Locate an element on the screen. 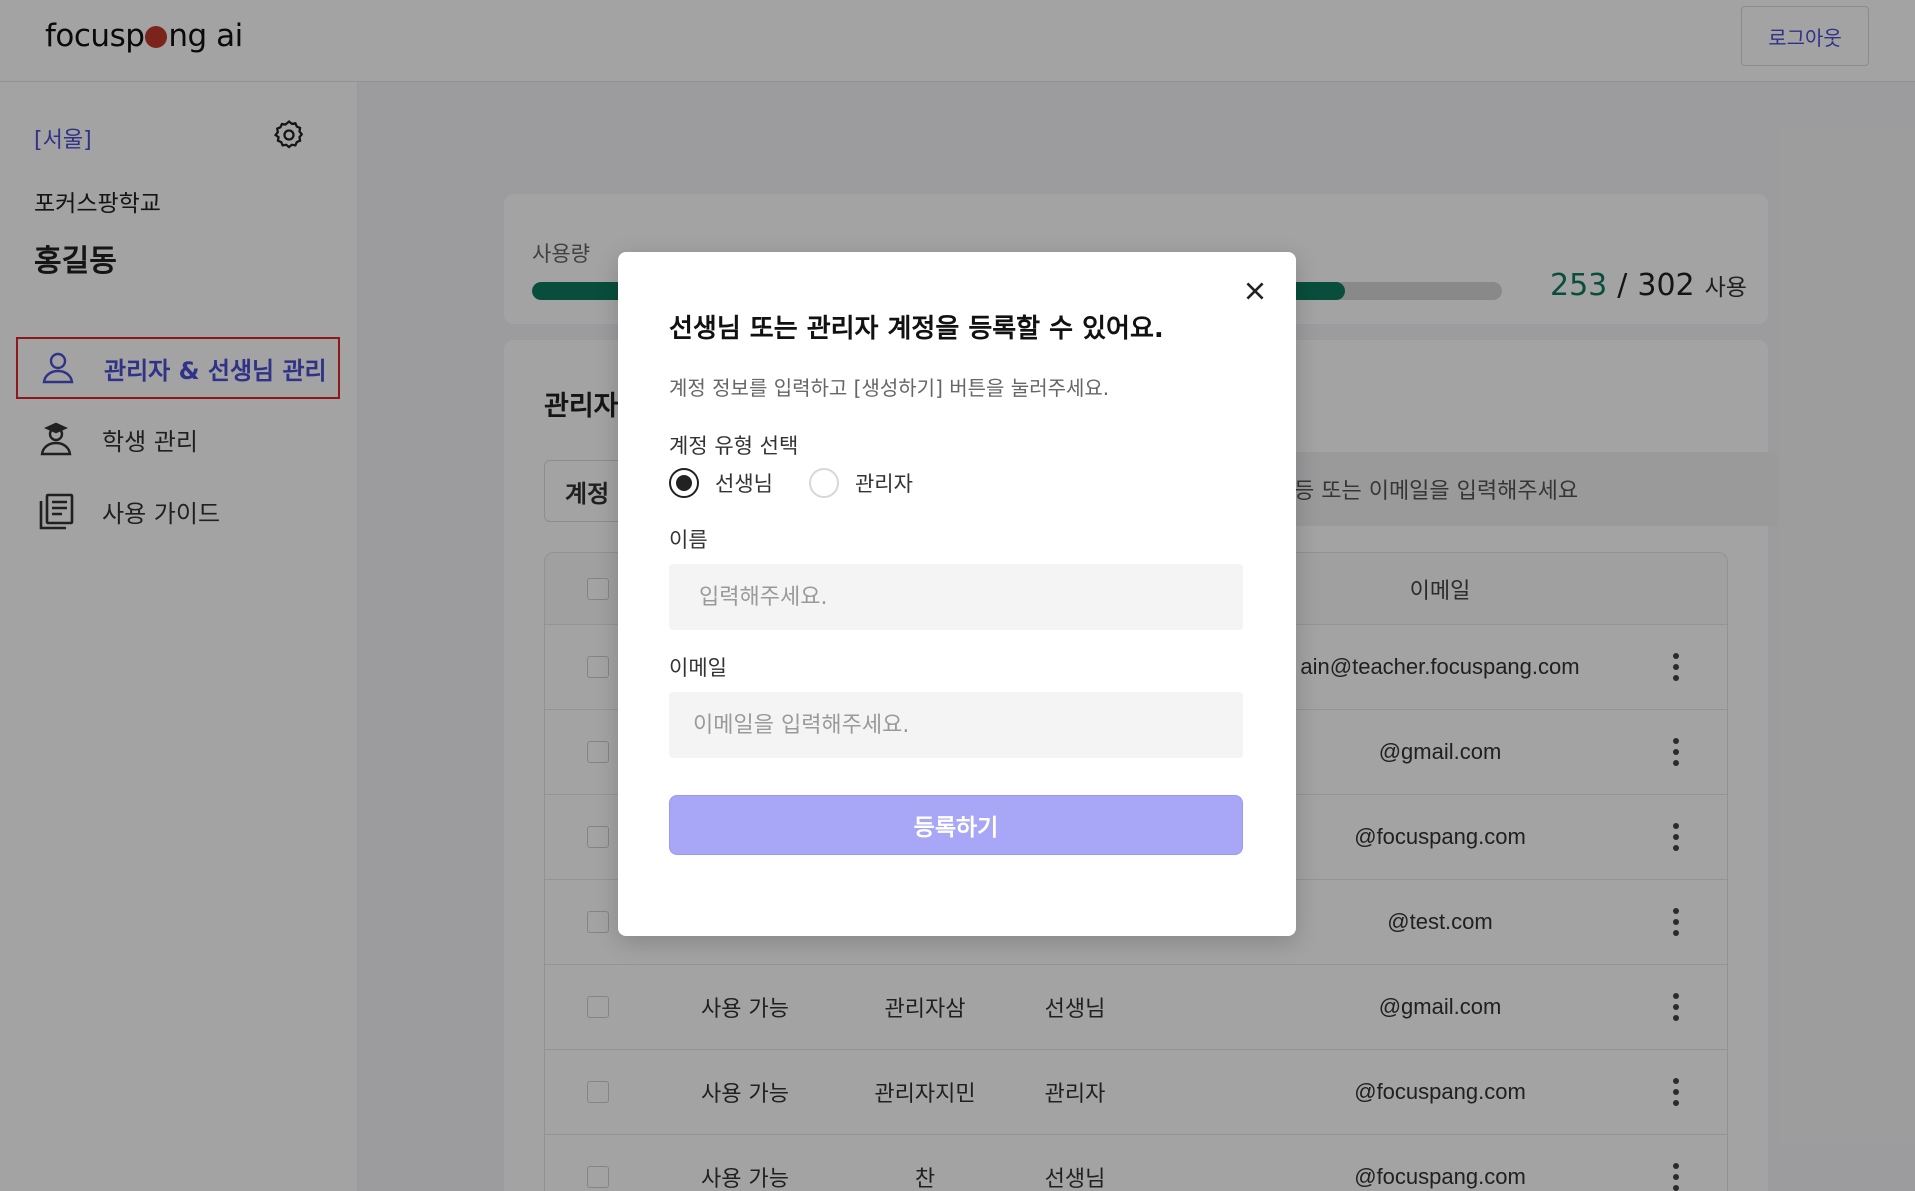 The image size is (1915, 1191). modal-title: 선생님 또는 관리자 계정을 등록할 수 있어요. is located at coordinates (916, 329).